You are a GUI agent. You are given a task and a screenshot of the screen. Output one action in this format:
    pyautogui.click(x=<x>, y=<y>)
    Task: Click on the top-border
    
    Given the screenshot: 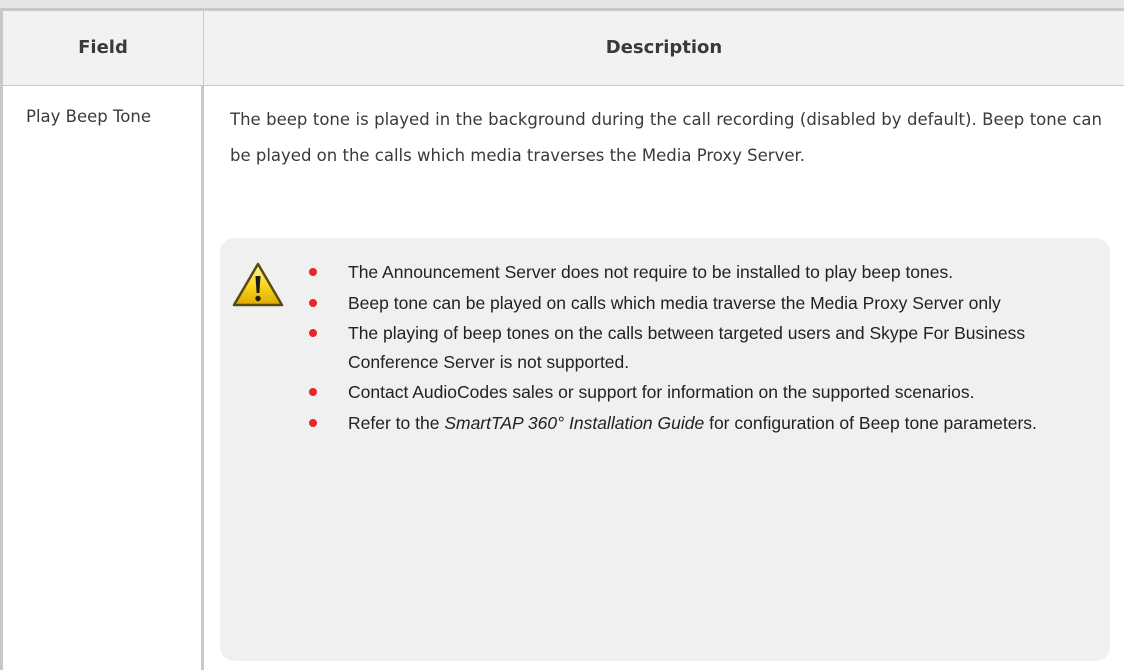 What is the action you would take?
    pyautogui.click(x=562, y=4)
    